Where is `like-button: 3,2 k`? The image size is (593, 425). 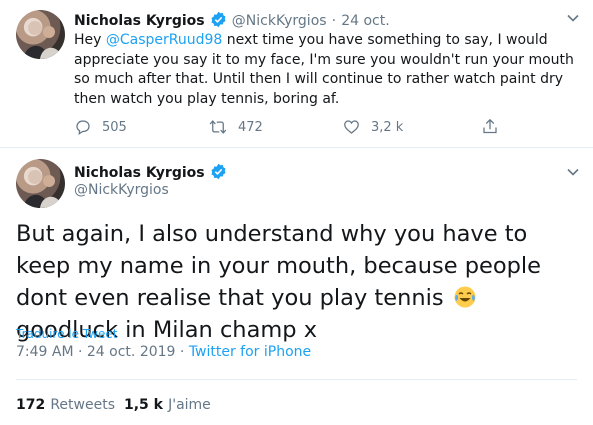
like-button: 3,2 k is located at coordinates (372, 127).